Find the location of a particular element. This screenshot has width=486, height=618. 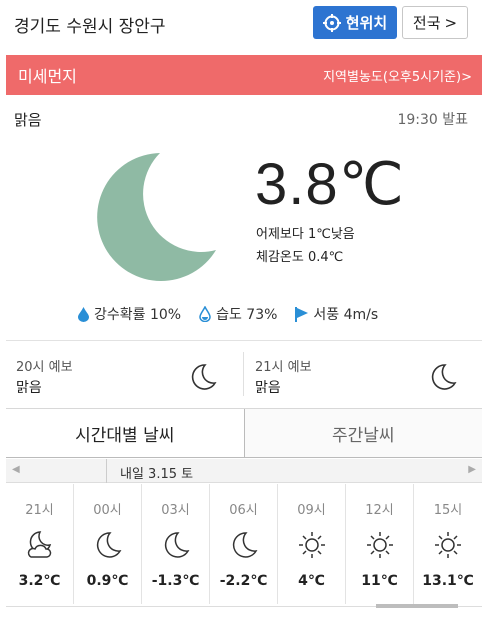

hourly-item: 15시 13.1℃ is located at coordinates (448, 544).